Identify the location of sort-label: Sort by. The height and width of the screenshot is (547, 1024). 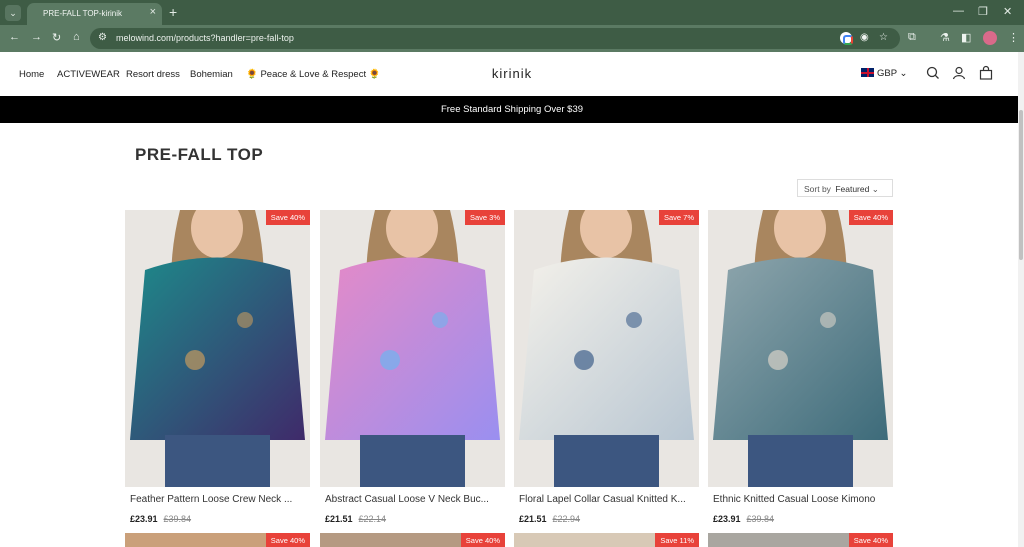
(817, 189).